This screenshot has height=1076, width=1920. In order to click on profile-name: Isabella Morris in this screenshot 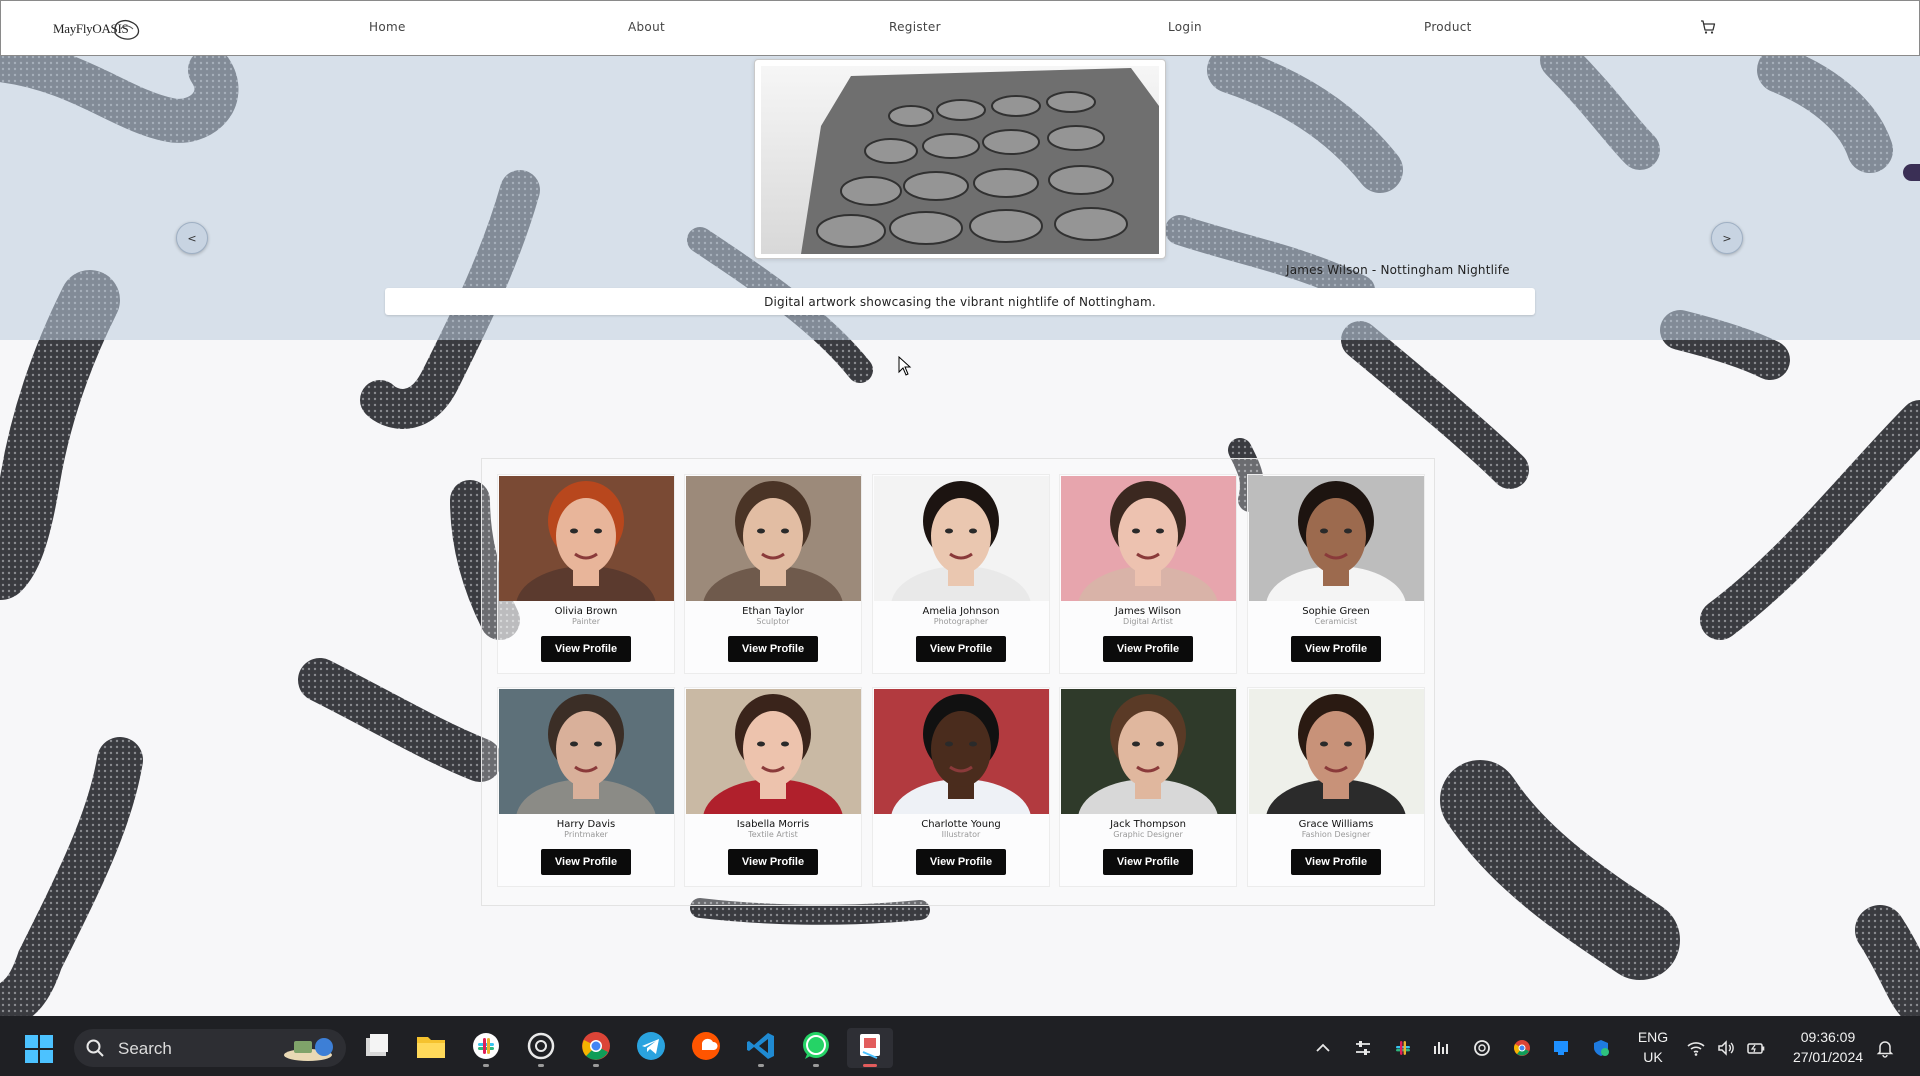, I will do `click(773, 824)`.